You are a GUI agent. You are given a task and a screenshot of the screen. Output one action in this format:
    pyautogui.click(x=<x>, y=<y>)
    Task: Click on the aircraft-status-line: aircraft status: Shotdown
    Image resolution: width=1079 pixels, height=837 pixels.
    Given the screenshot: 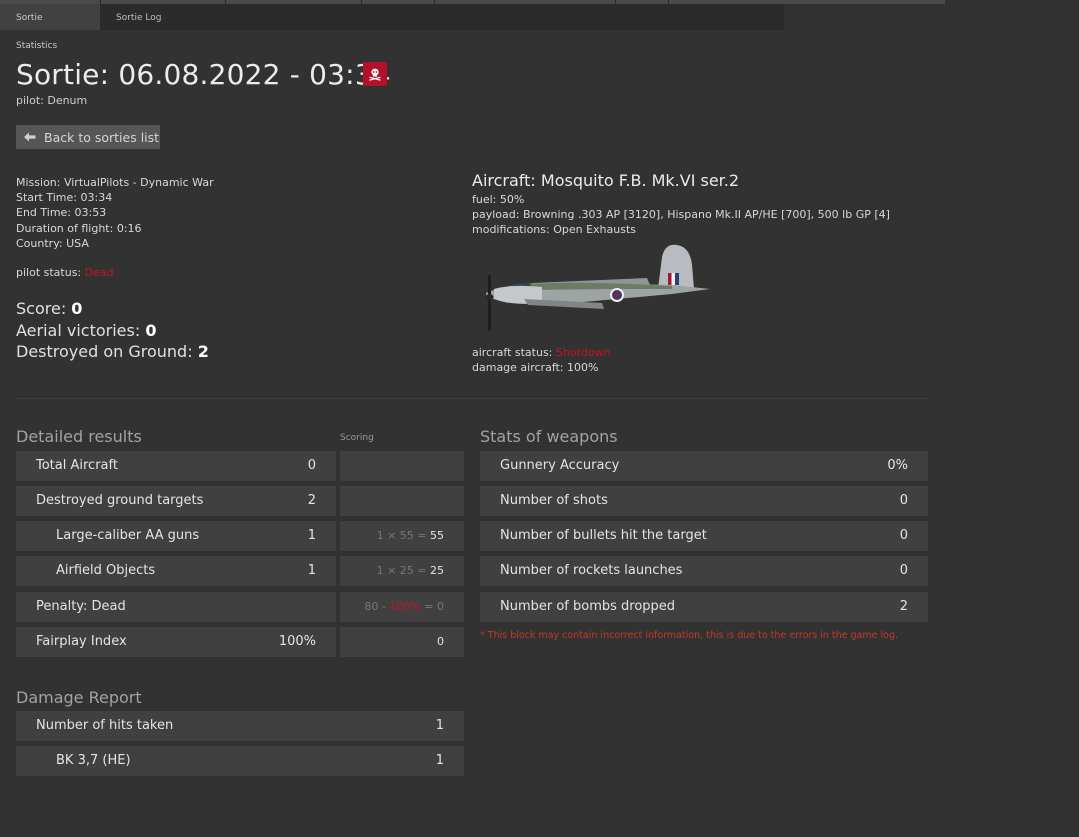 What is the action you would take?
    pyautogui.click(x=541, y=352)
    